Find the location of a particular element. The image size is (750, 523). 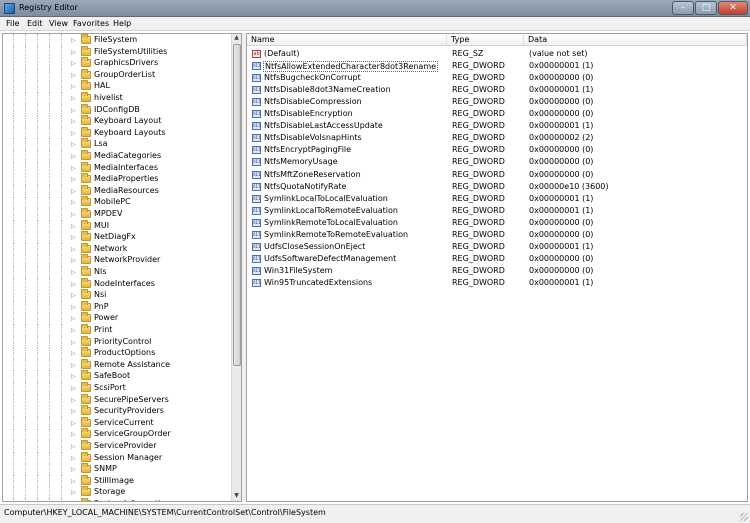

tree-item: ▷ IDConfigDB is located at coordinates (118, 109).